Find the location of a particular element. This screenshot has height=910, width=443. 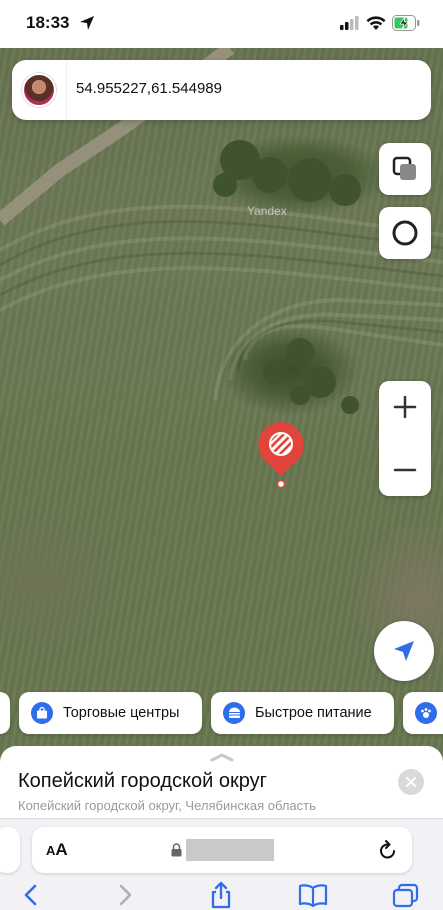

previous-tab-preview is located at coordinates (10, 850).